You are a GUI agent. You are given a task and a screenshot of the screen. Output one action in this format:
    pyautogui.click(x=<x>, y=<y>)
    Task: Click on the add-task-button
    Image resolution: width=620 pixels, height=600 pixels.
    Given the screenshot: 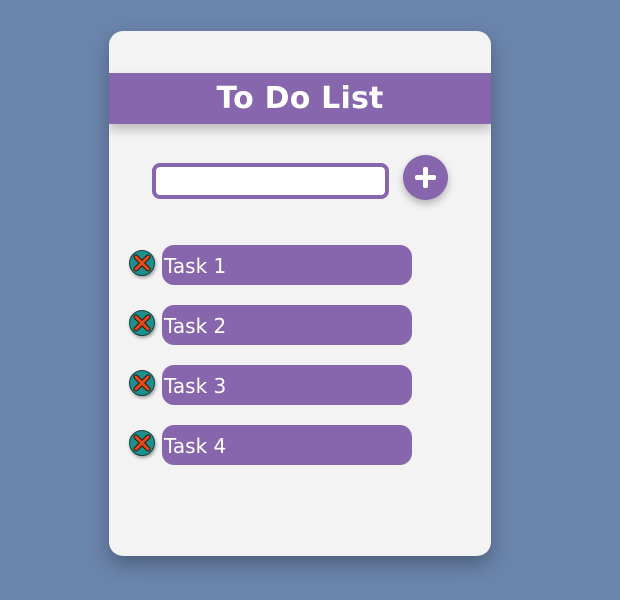 What is the action you would take?
    pyautogui.click(x=425, y=177)
    